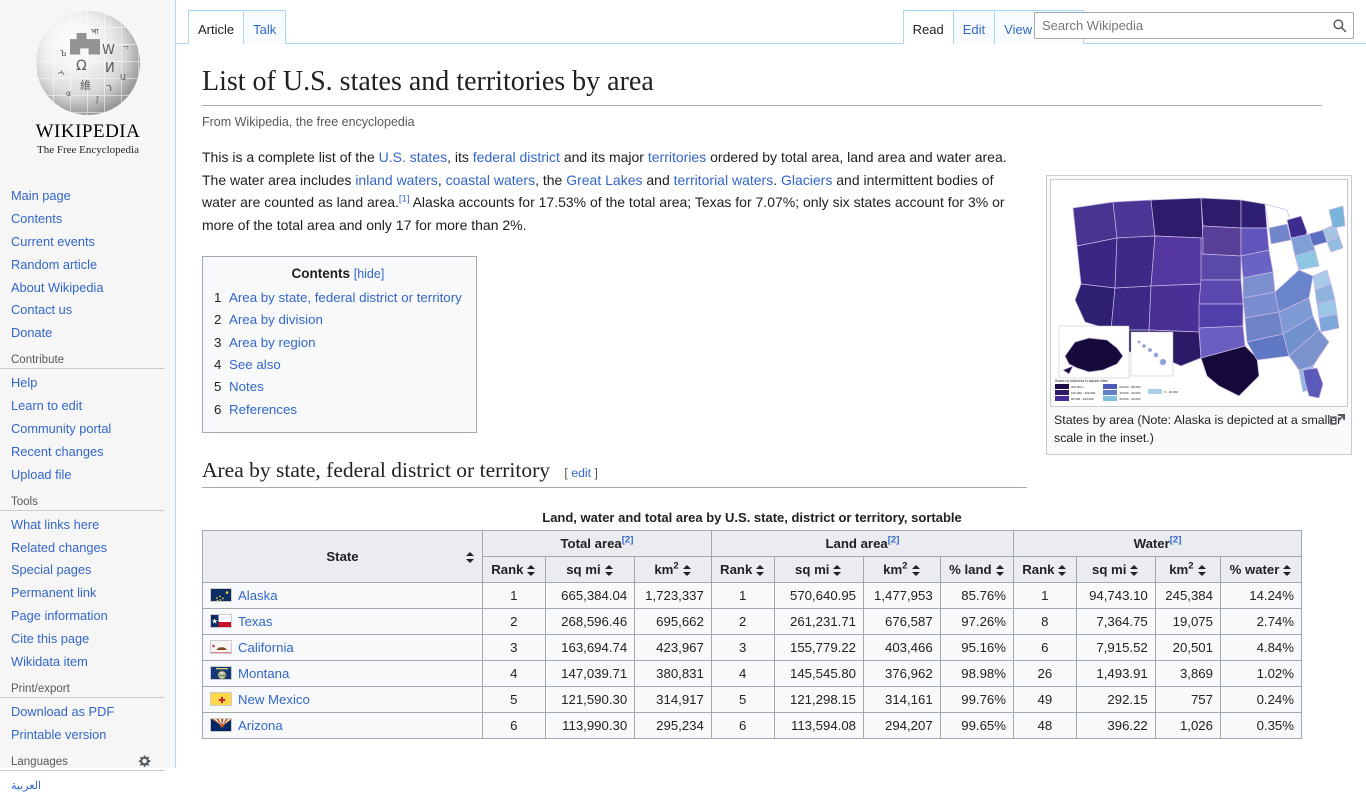 Image resolution: width=1366 pixels, height=796 pixels. Describe the element at coordinates (342, 557) in the screenshot. I see `col-header-state: State` at that location.